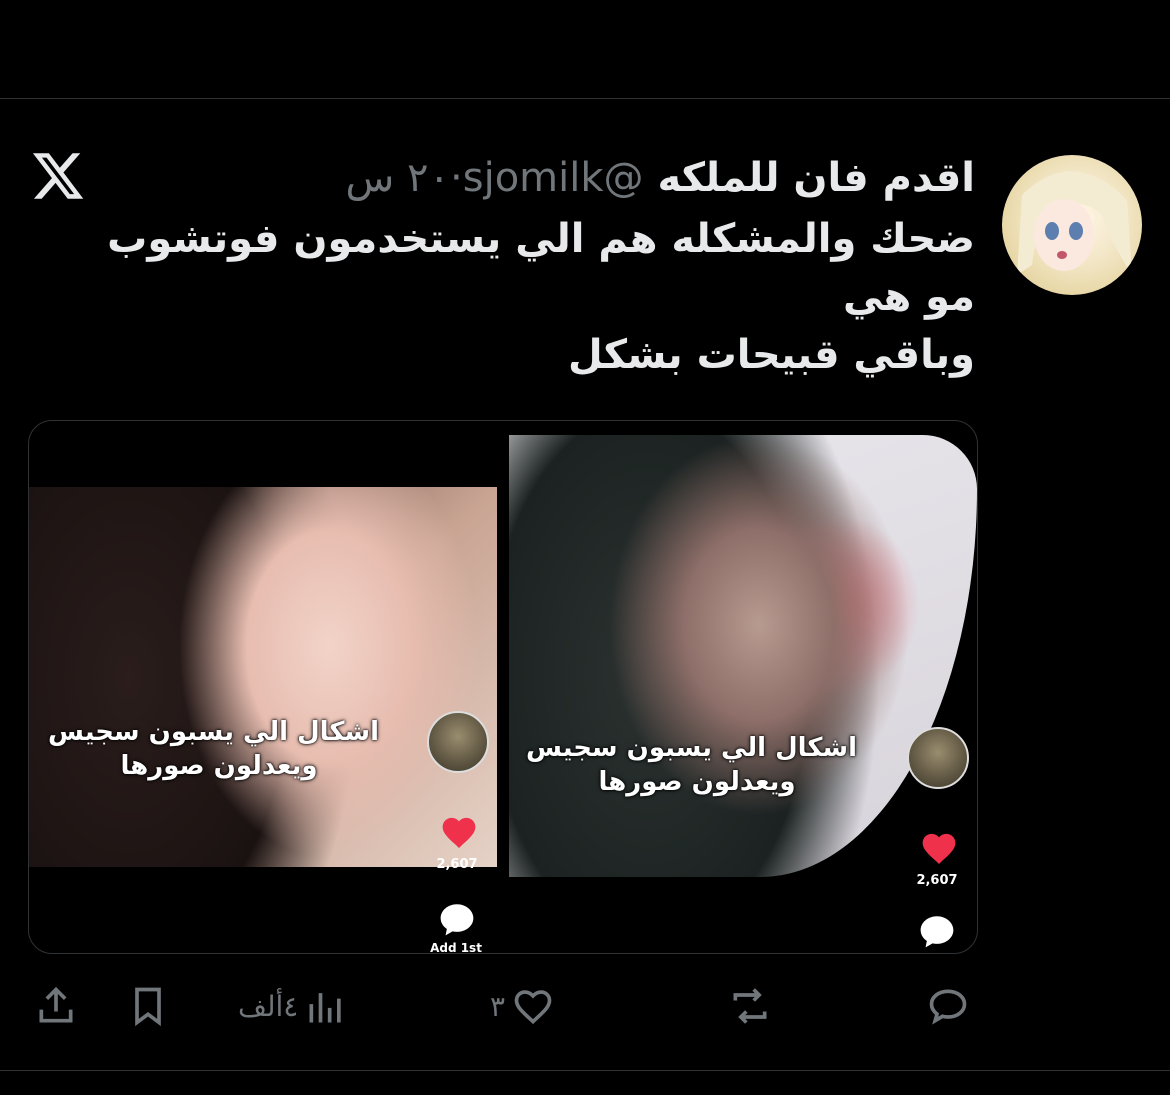 The image size is (1170, 1095). I want to click on reply-icon, so click(948, 1007).